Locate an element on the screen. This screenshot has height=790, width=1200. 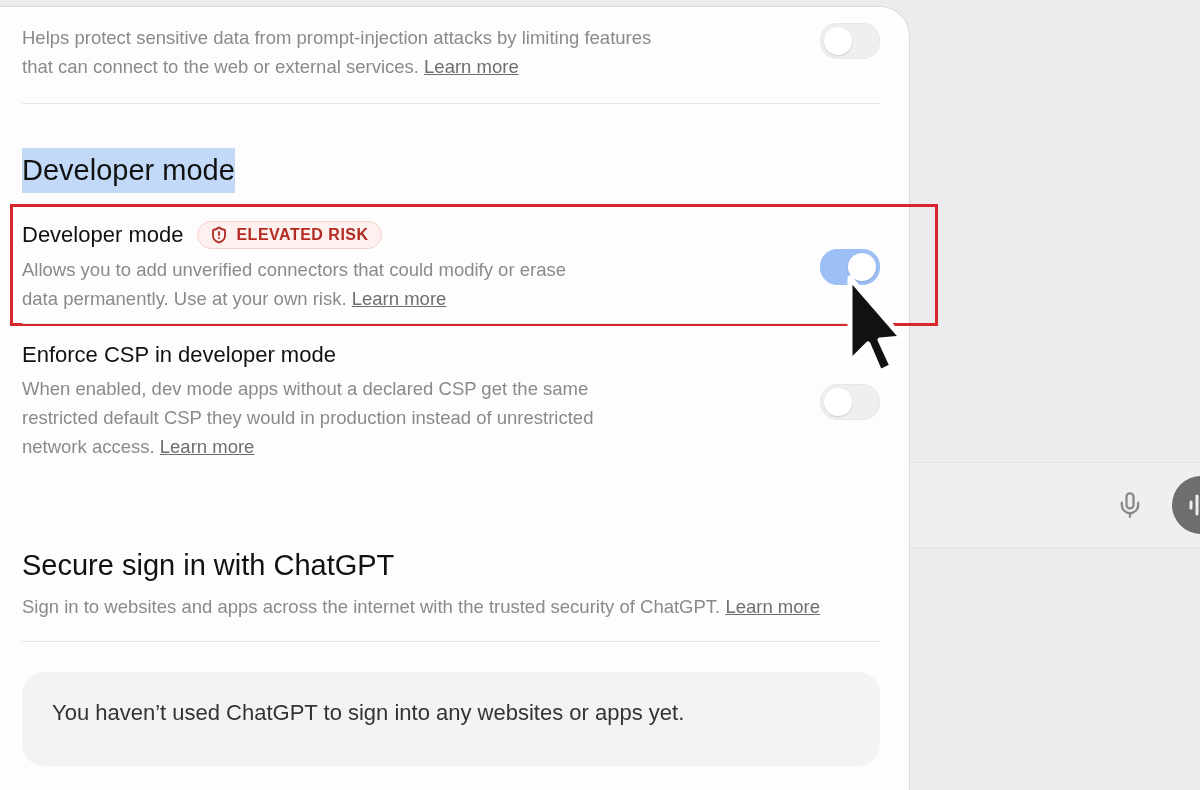
setting-description: Helps protect sensitive data from prompt-injection attacks by limiting features that can connect to the web or external services. Learn more is located at coordinates (337, 52).